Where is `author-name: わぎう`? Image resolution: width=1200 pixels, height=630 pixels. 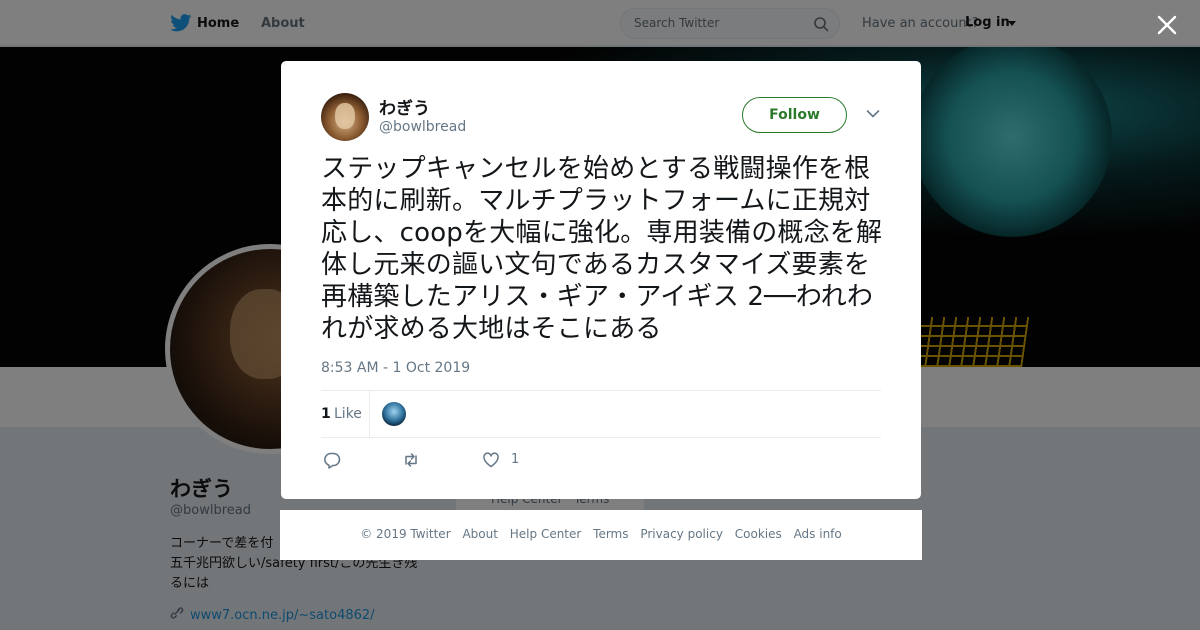 author-name: わぎう is located at coordinates (404, 106).